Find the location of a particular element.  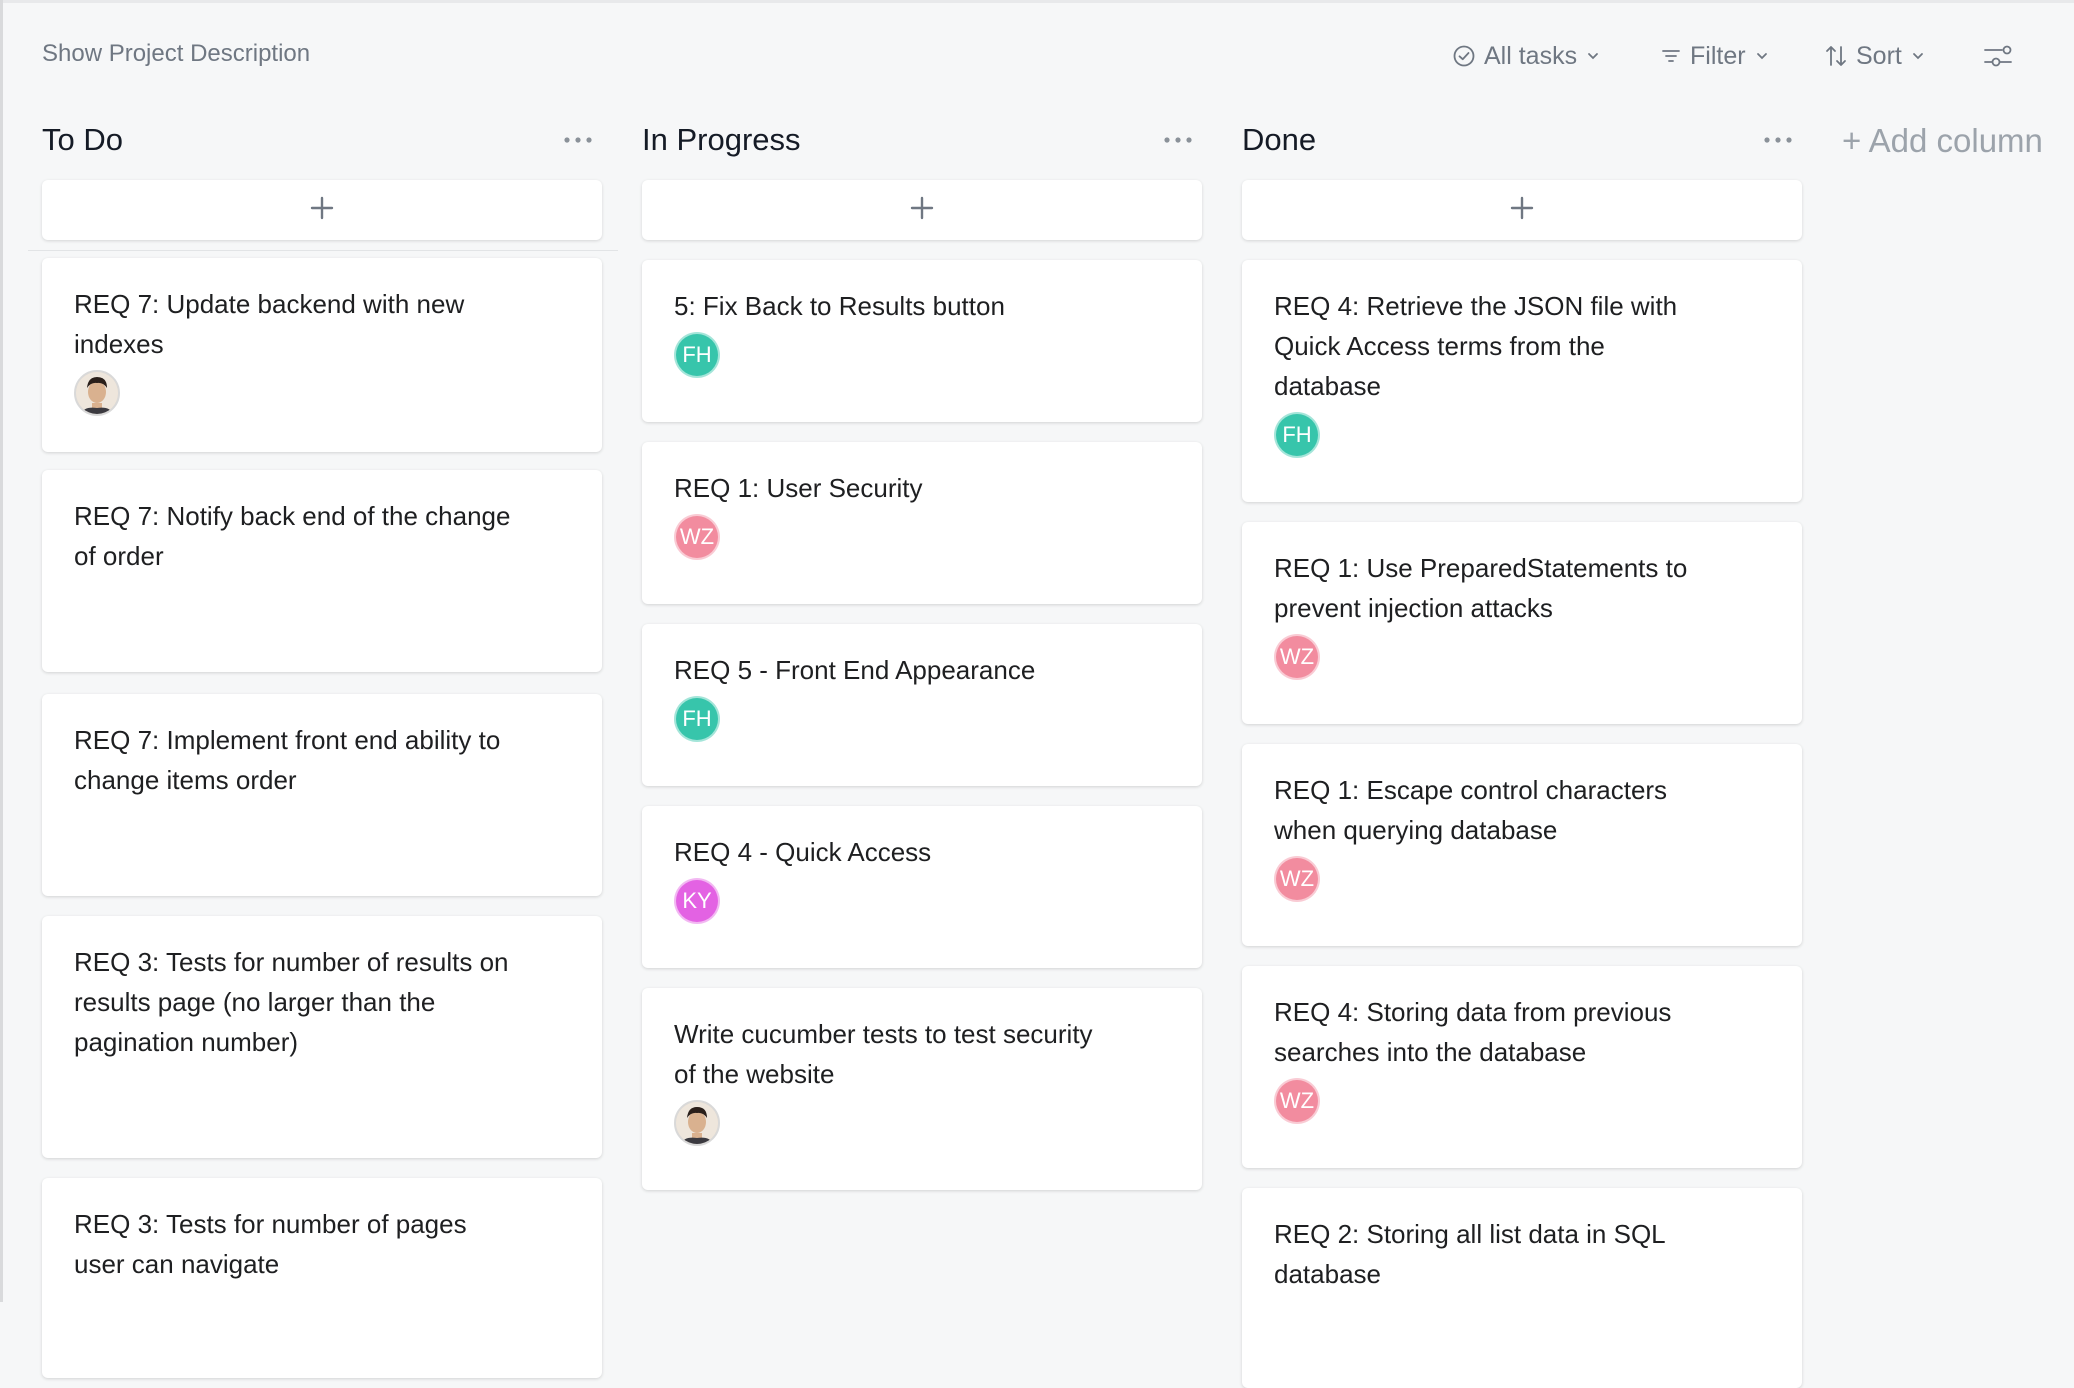

column-title: Done is located at coordinates (1279, 140).